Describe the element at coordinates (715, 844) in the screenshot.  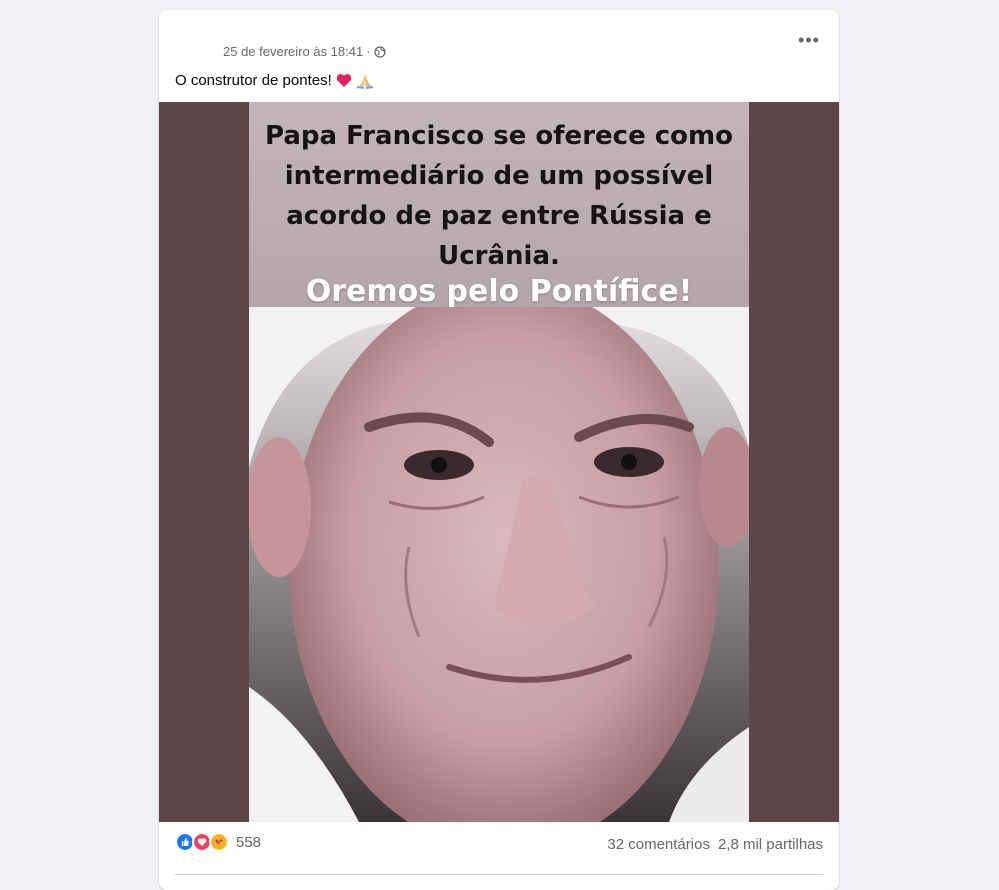
I see `post-stats: 32 comentários 2,8 mil partilhas` at that location.